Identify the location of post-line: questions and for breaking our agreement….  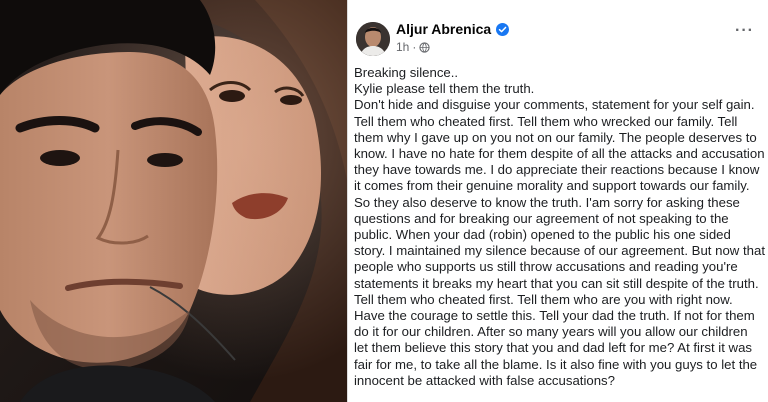
(541, 218).